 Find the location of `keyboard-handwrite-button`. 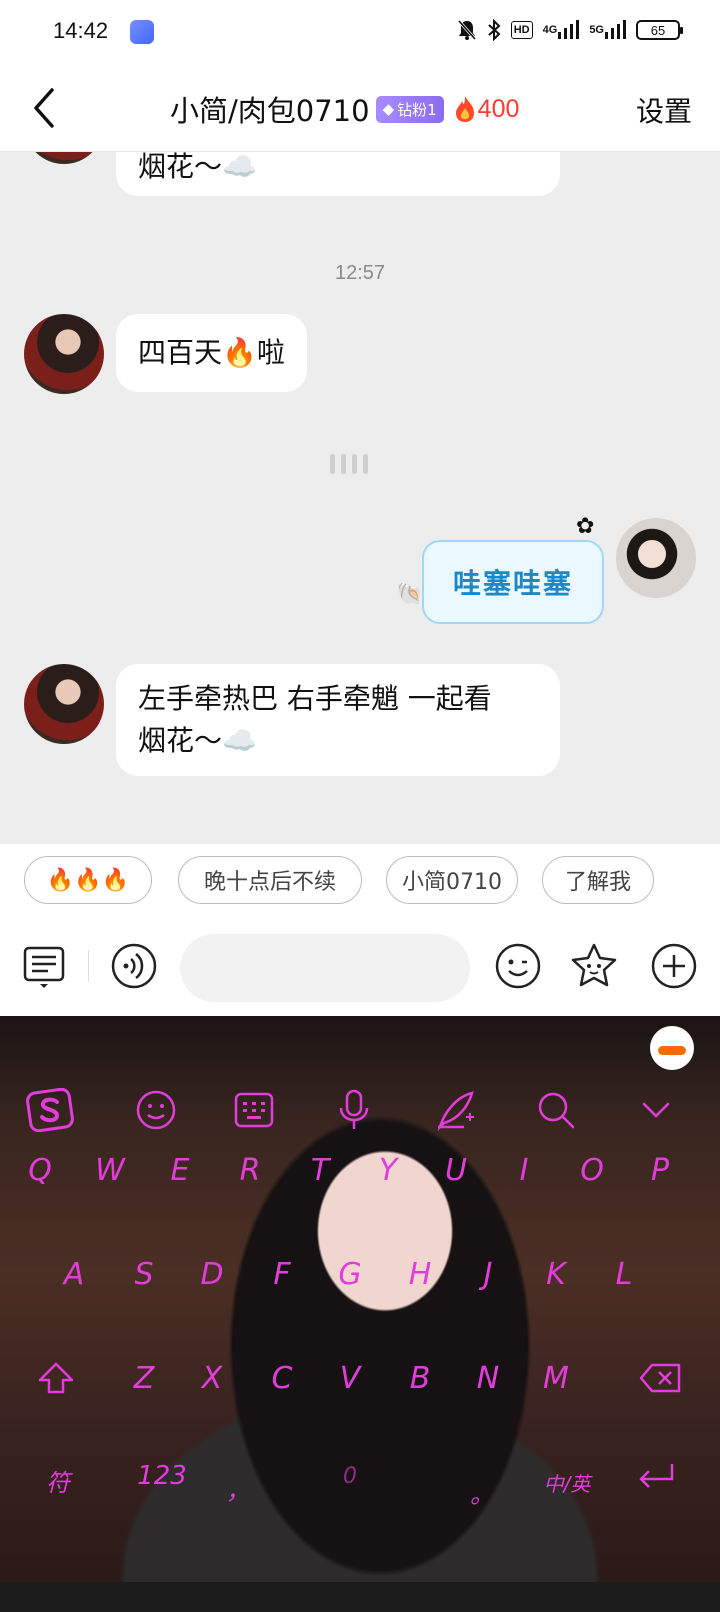

keyboard-handwrite-button is located at coordinates (456, 1110).